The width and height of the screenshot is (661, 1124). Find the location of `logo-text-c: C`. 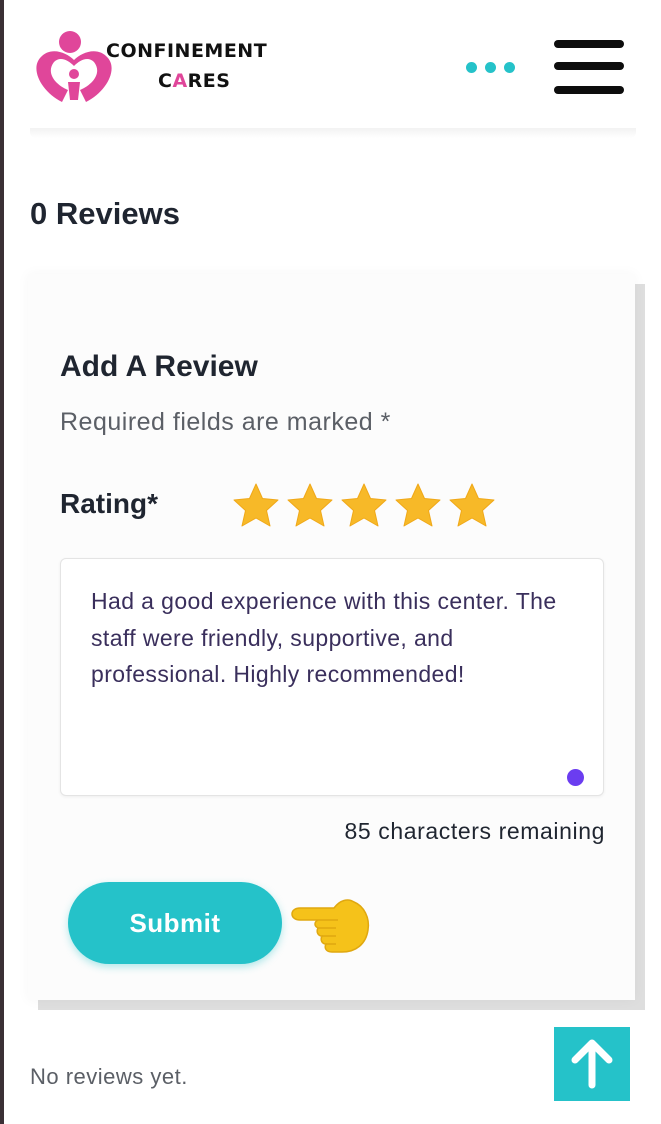

logo-text-c: C is located at coordinates (165, 81).